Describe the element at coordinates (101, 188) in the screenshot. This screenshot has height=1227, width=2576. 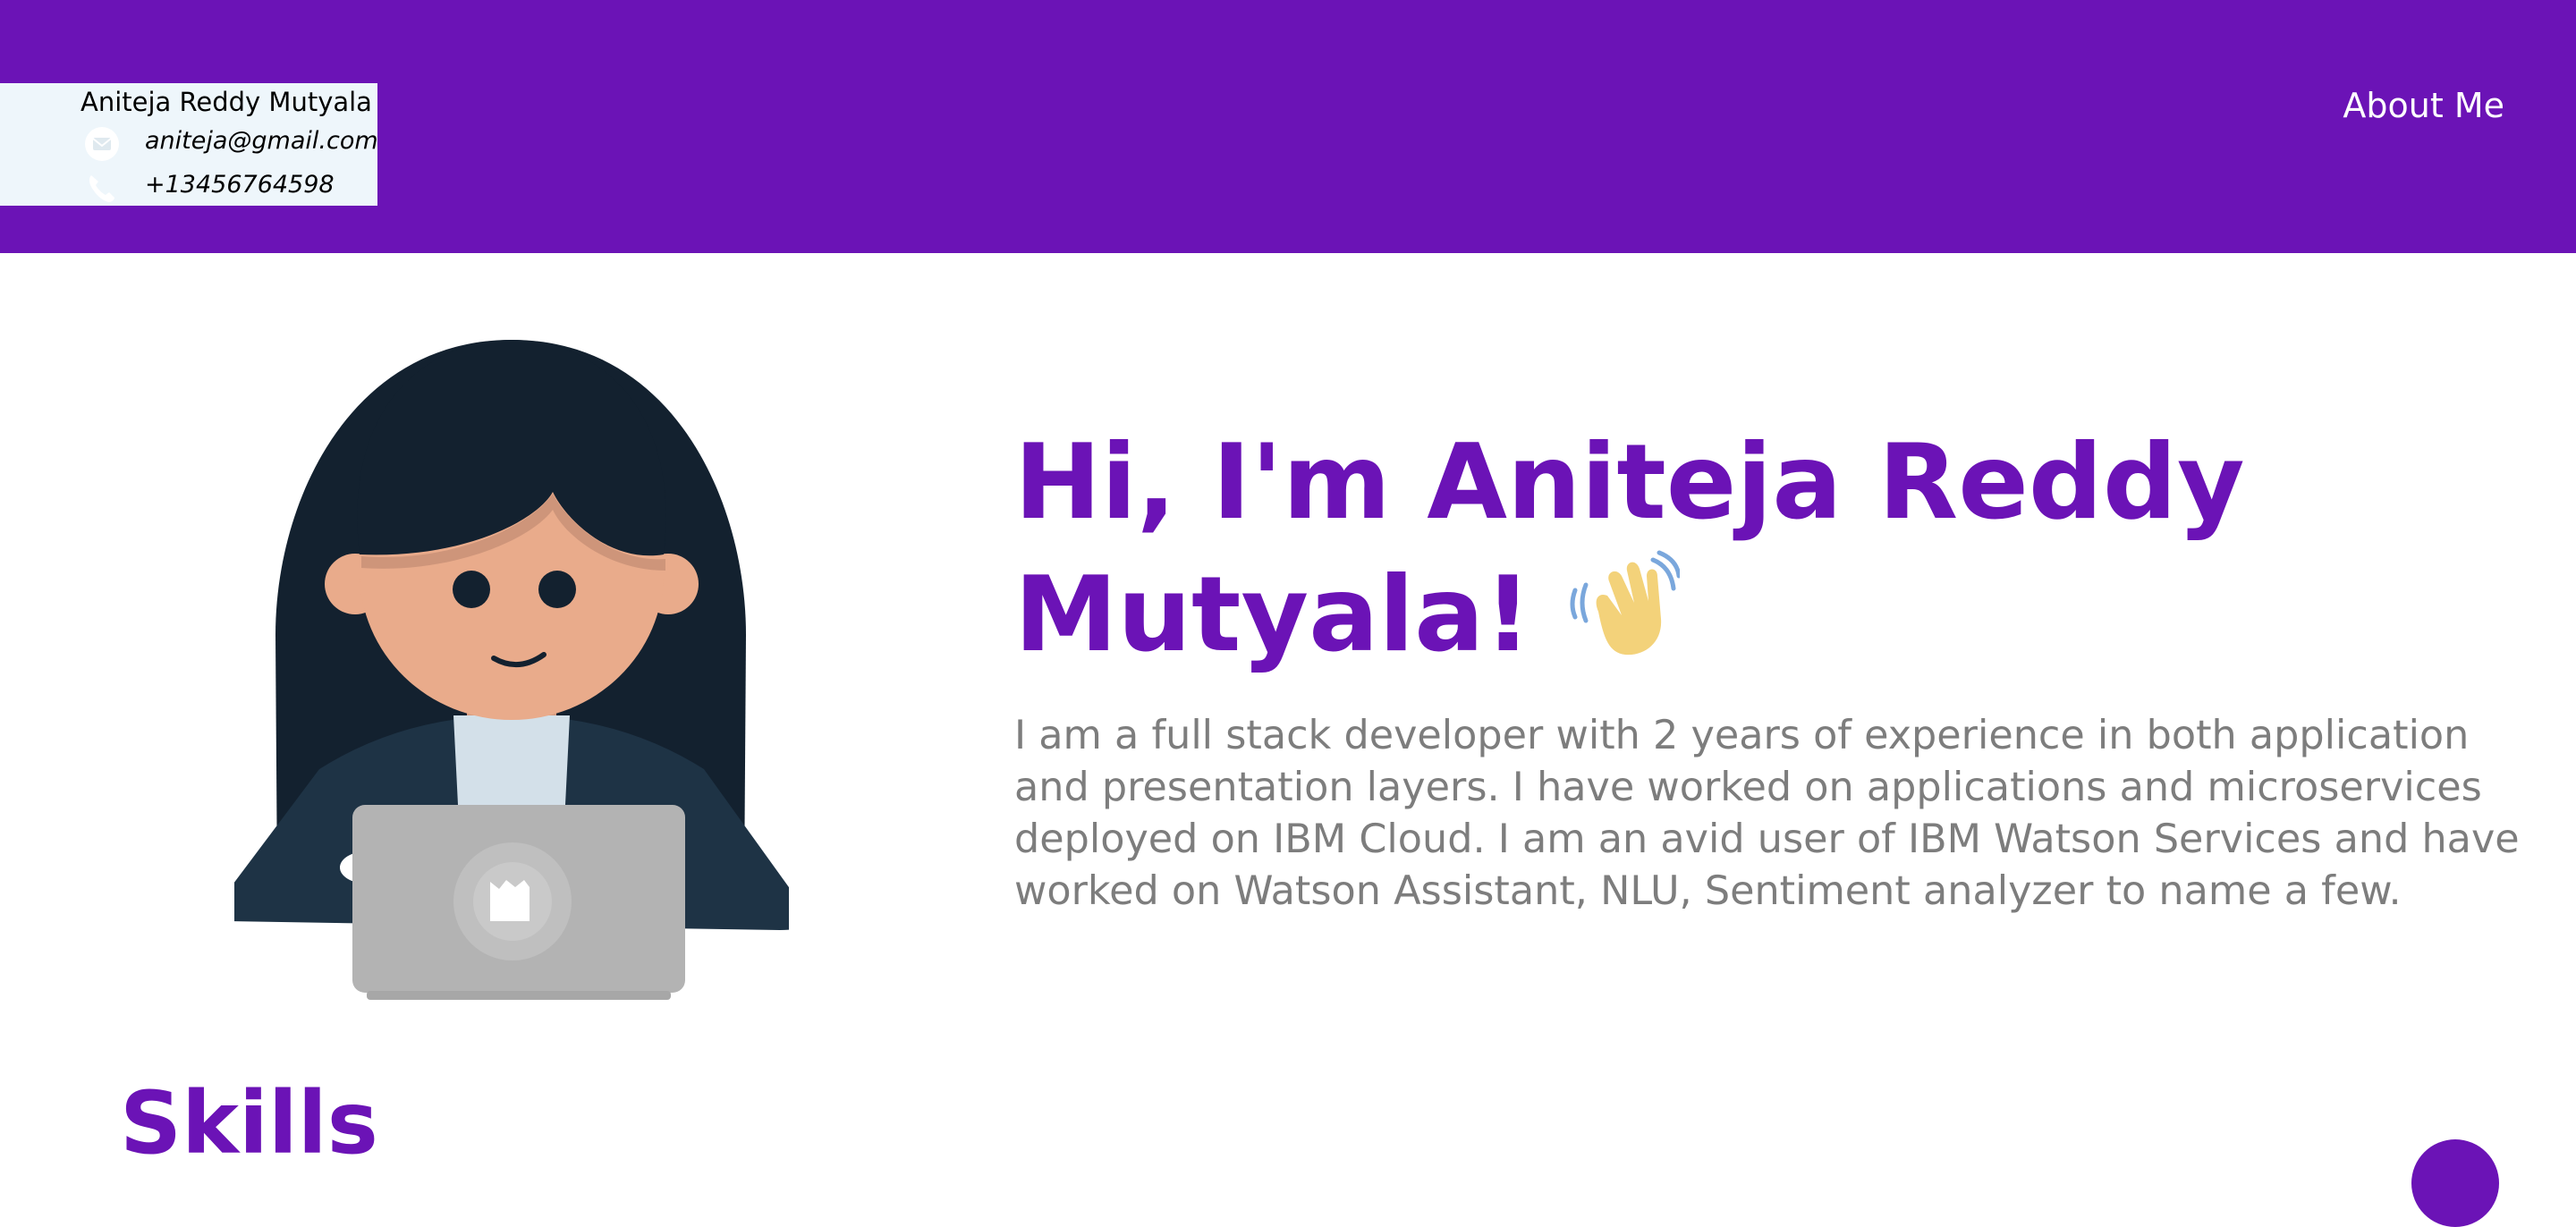
I see `phone-icon` at that location.